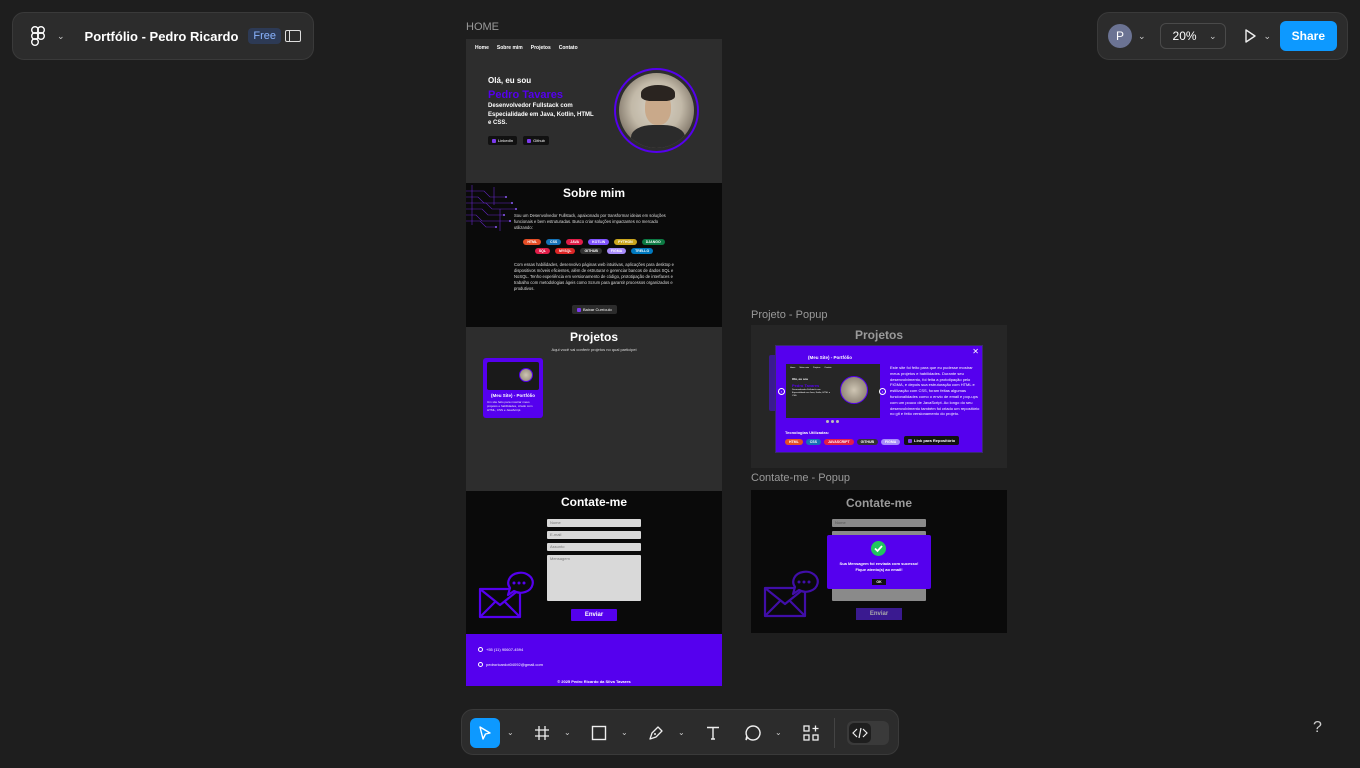  I want to click on nav-projetos: Projetos, so click(541, 48).